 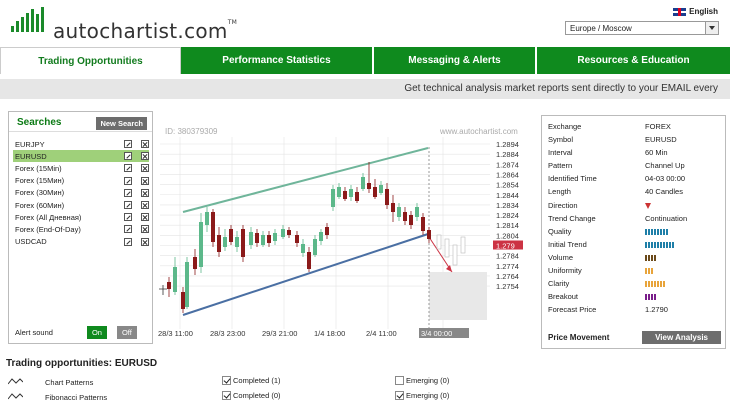 I want to click on alert-sound-label: Alert sound, so click(x=34, y=332).